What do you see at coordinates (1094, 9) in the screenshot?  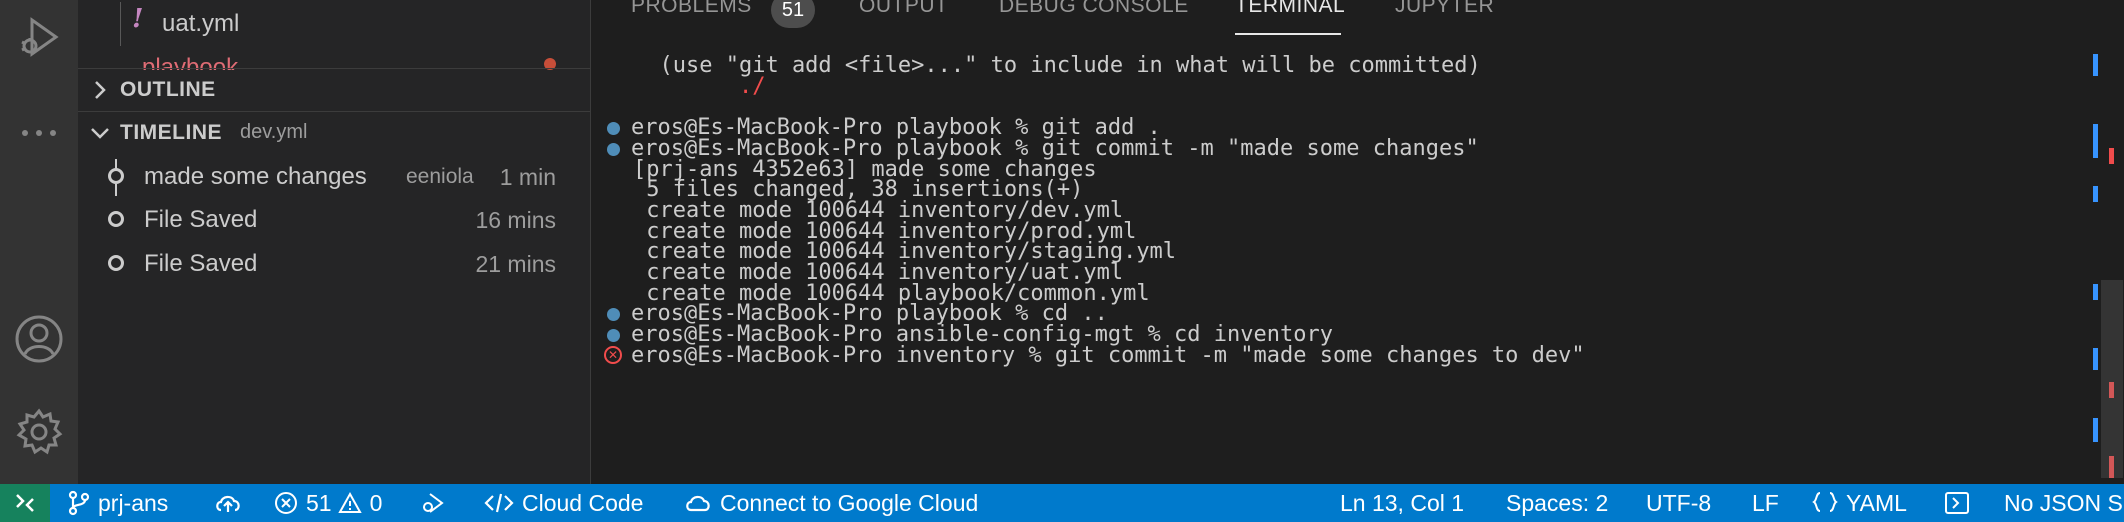 I see `tab-debug-console: DEBUG CONSOLE` at bounding box center [1094, 9].